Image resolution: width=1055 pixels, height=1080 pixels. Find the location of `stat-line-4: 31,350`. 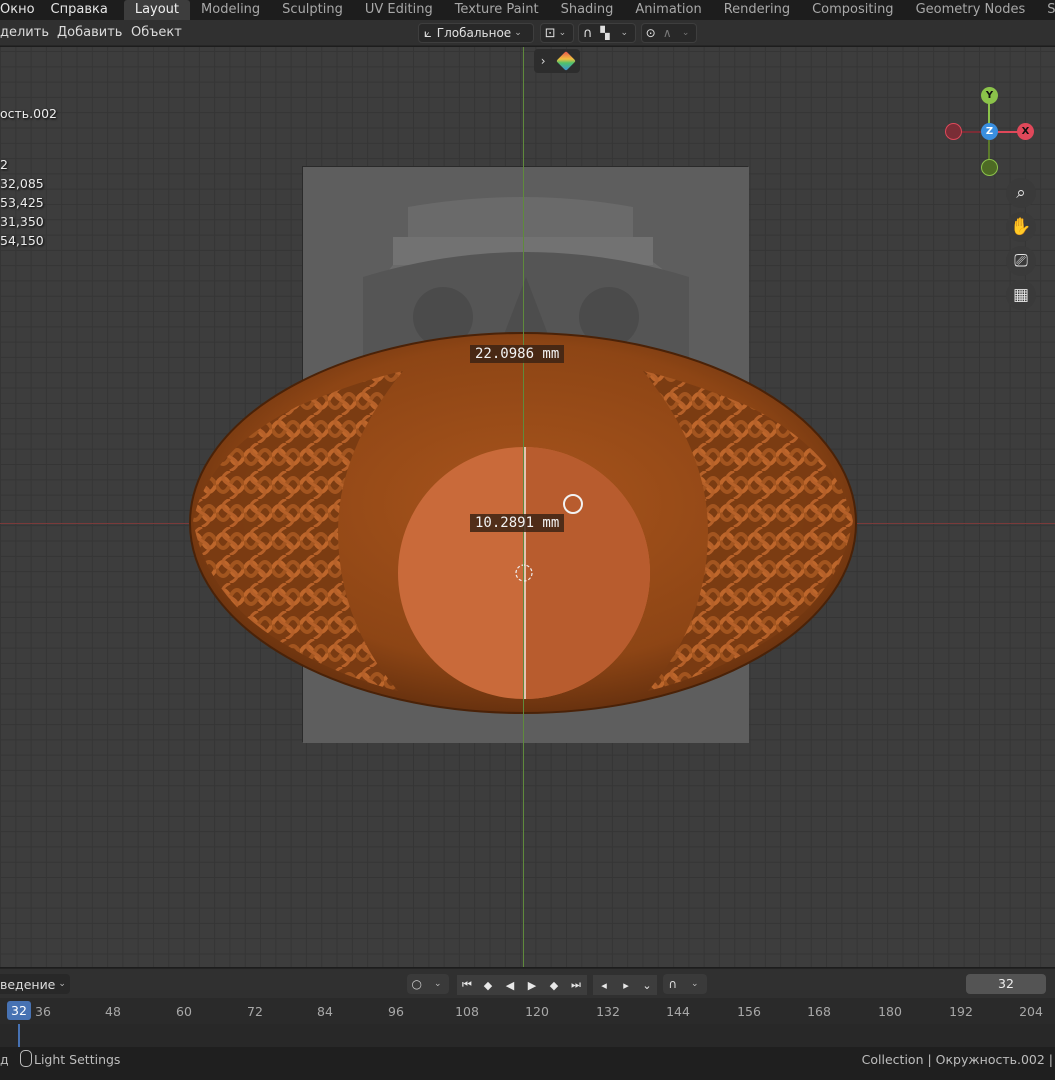

stat-line-4: 31,350 is located at coordinates (22, 221).